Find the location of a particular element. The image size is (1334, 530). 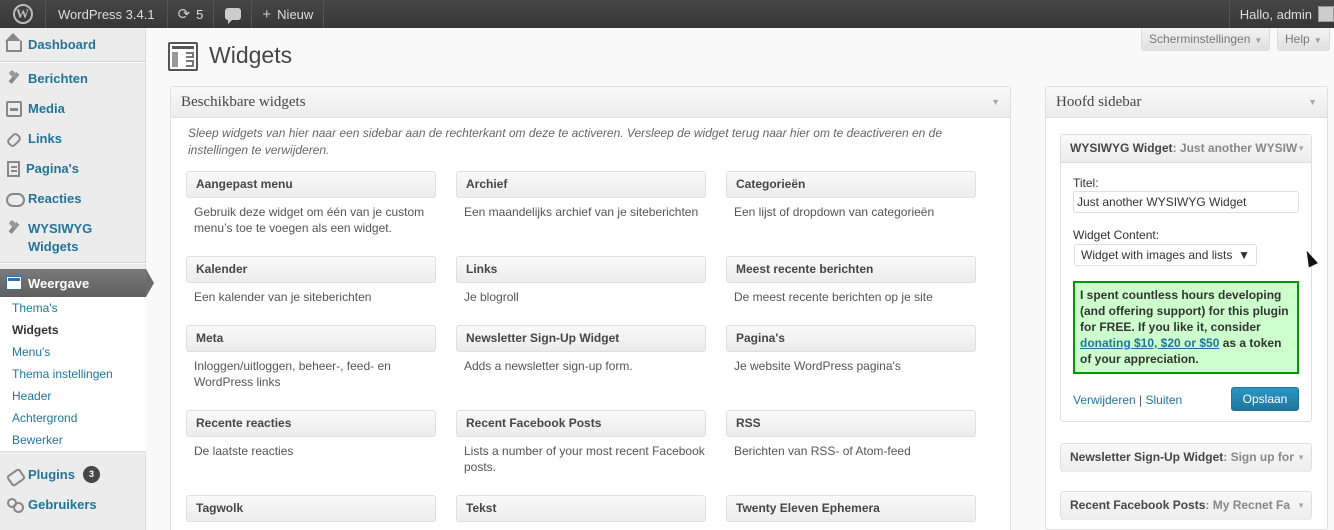

submenu-item-widgets: Widgets is located at coordinates (73, 330).